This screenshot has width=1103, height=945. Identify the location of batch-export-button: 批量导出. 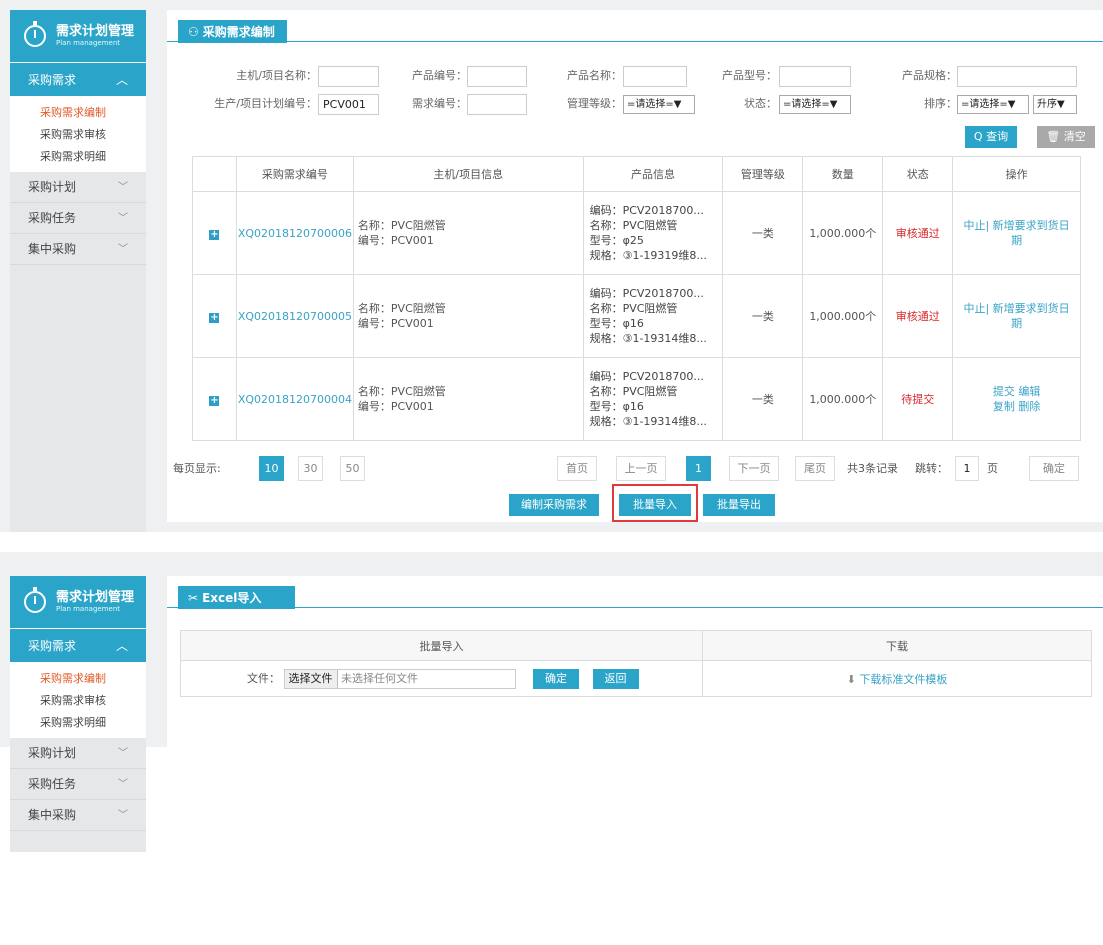
(739, 505).